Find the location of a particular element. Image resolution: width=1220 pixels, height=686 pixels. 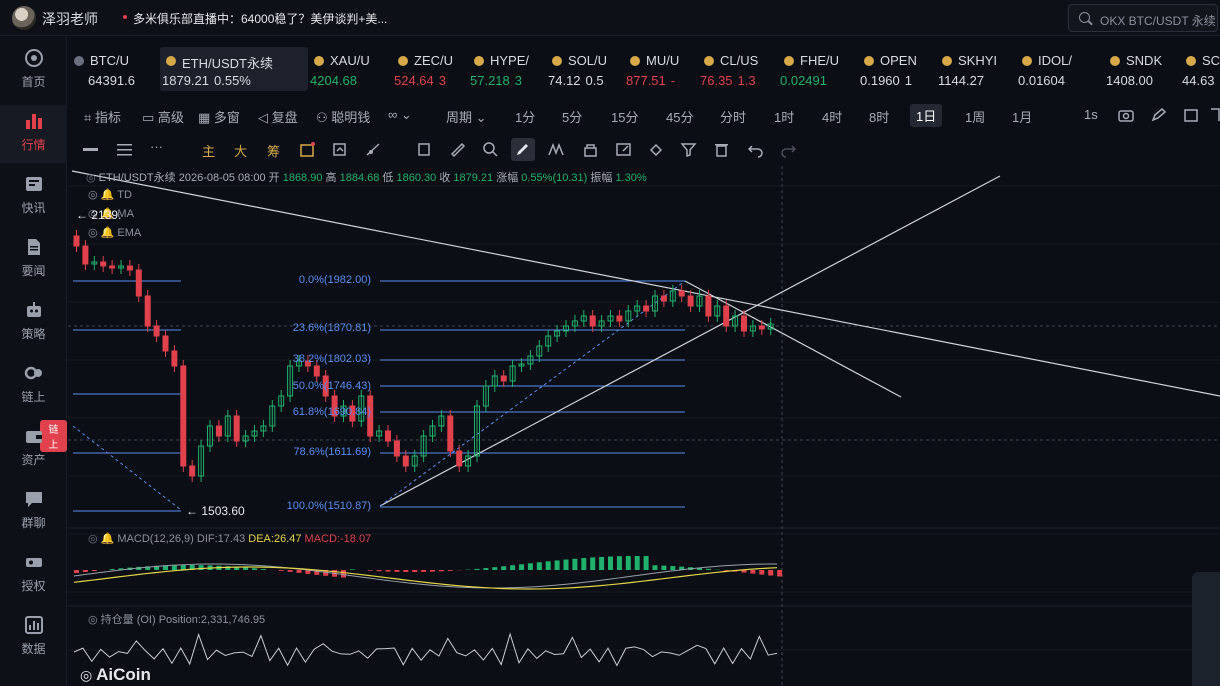

nav-item-flash: 快讯 is located at coordinates (33, 197).